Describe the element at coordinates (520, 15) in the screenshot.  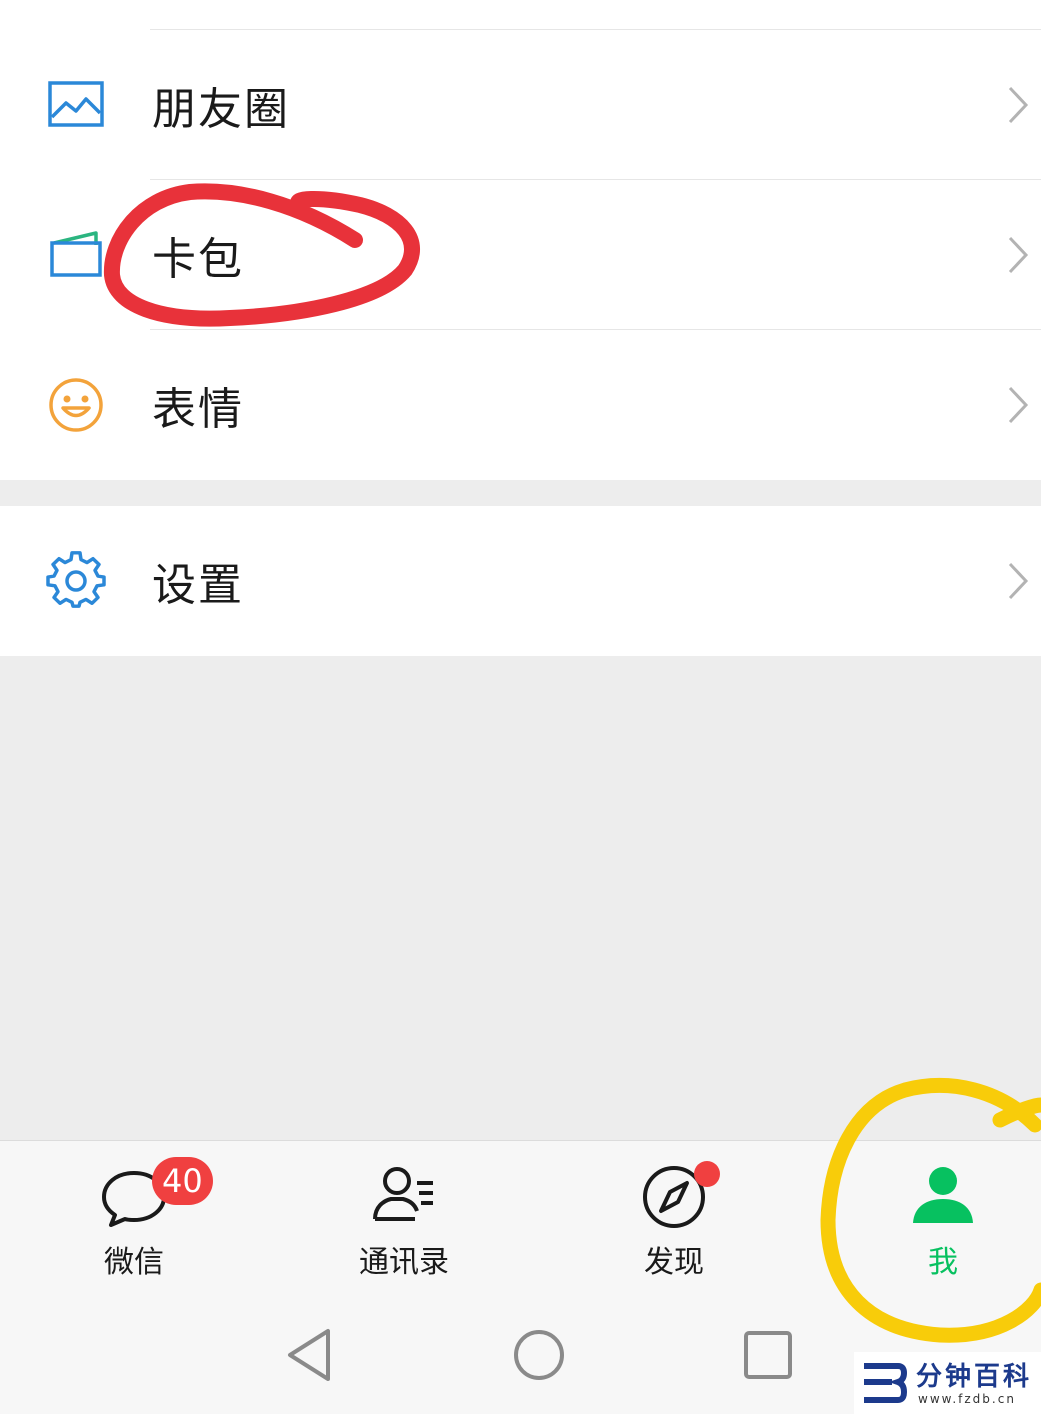
I see `top-partial-row` at that location.